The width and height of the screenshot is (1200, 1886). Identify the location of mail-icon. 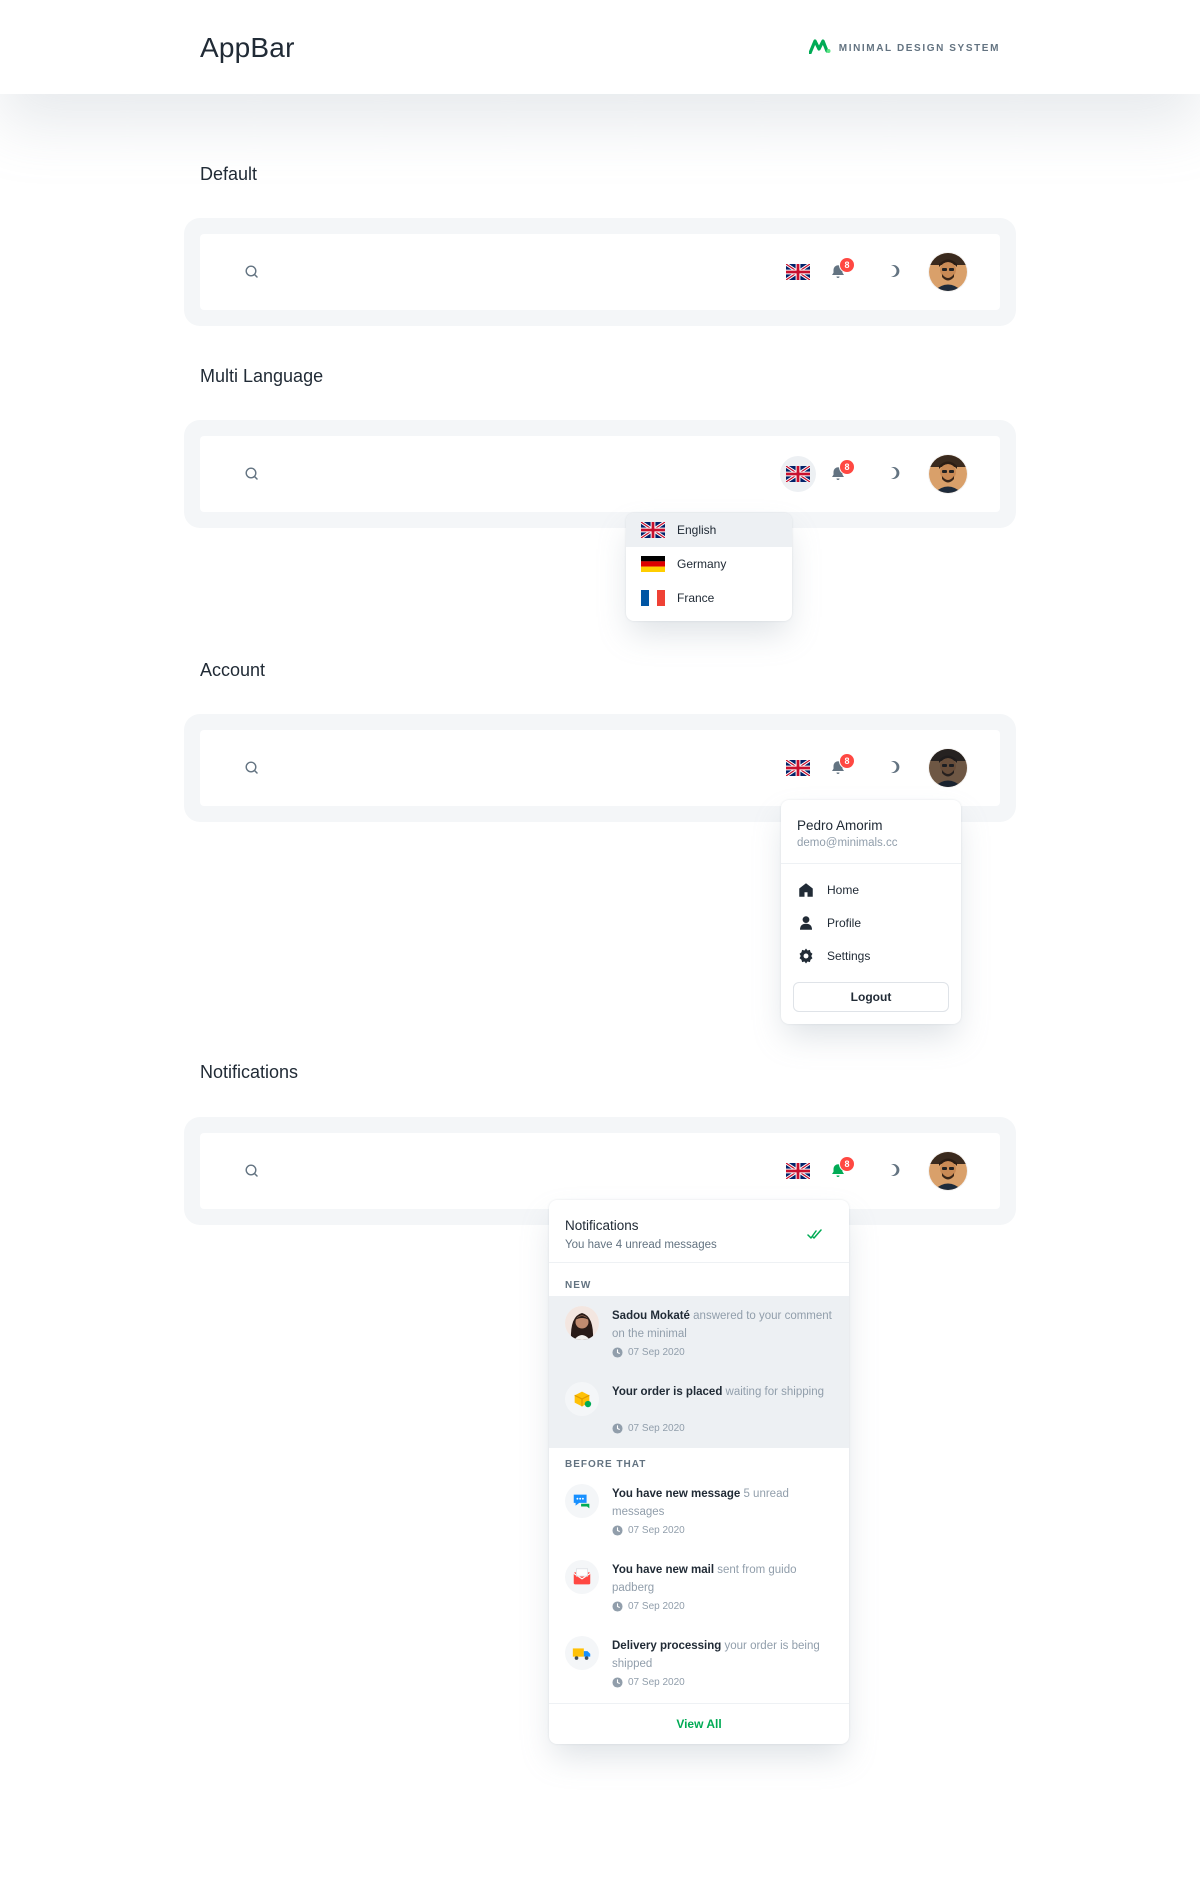
(582, 1577).